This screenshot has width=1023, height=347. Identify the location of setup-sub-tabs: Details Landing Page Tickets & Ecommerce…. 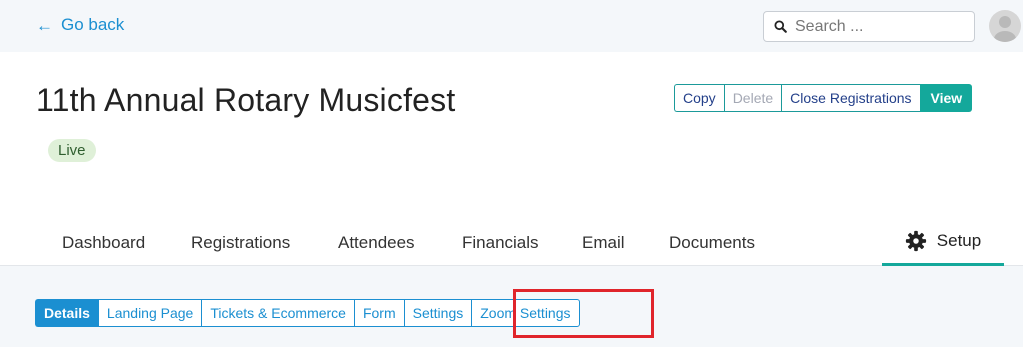
(307, 313).